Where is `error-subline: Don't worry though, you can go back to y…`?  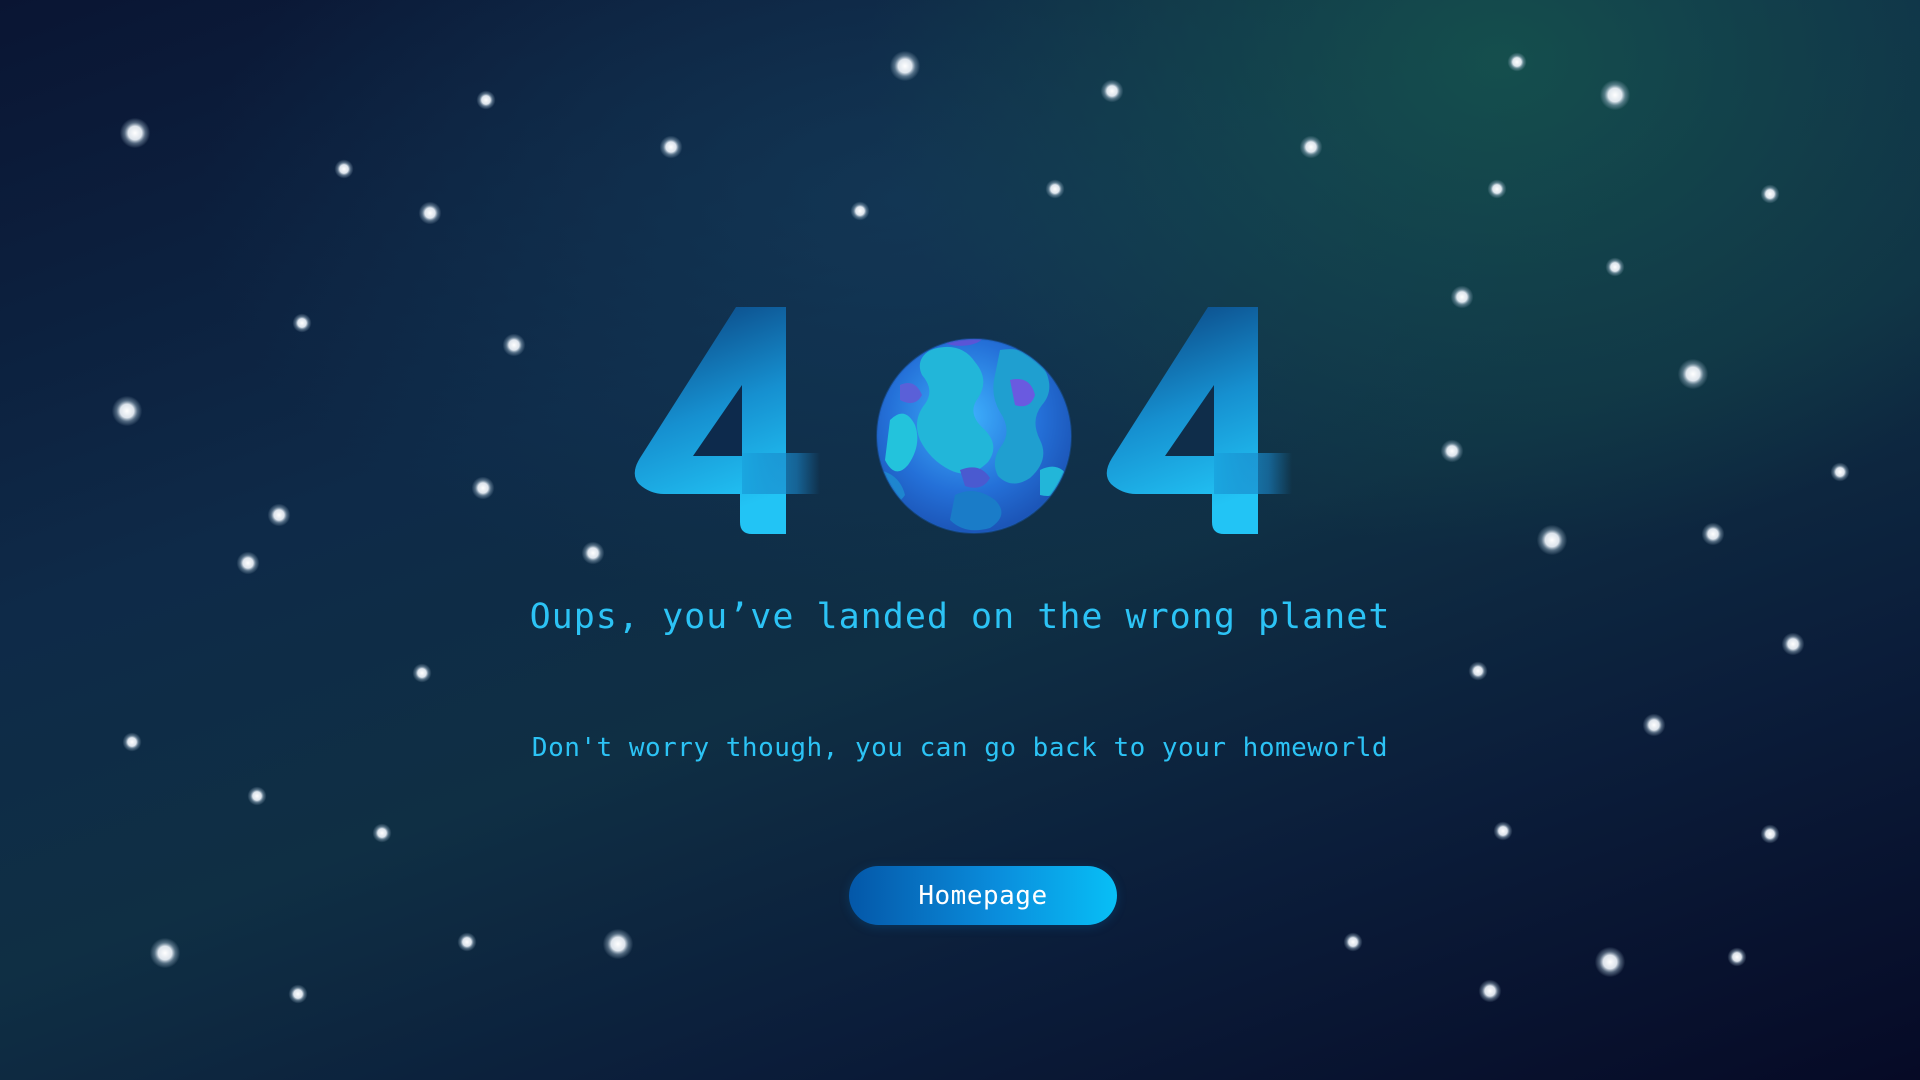
error-subline: Don't worry though, you can go back to y… is located at coordinates (960, 748).